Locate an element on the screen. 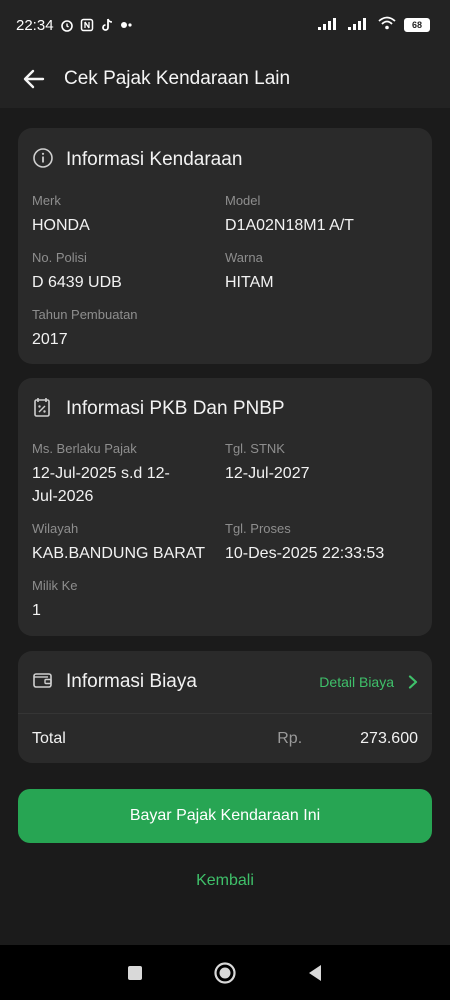 The width and height of the screenshot is (450, 1000). field-value: 1 is located at coordinates (36, 610).